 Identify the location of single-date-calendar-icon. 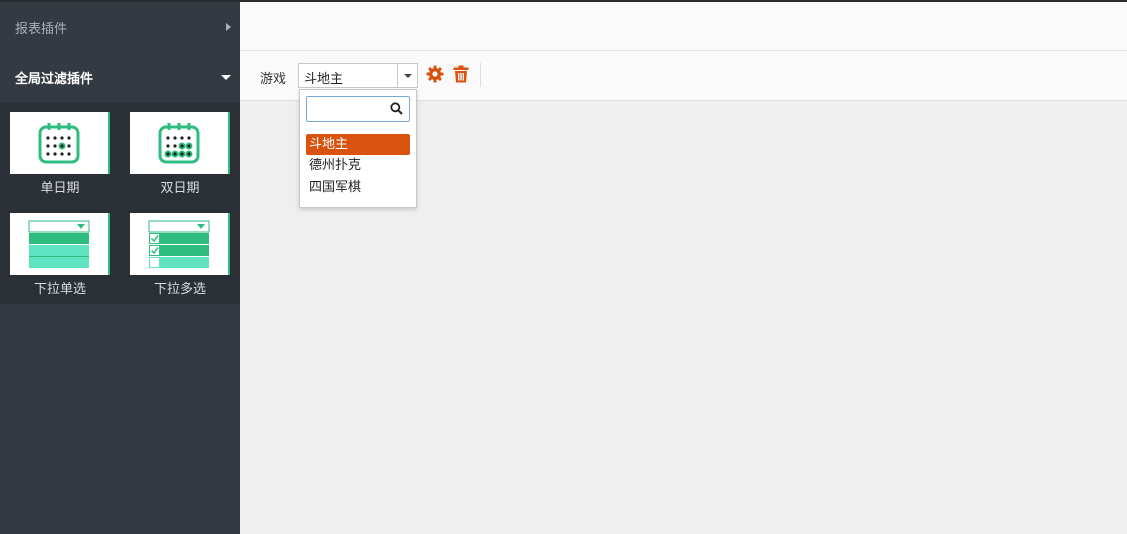
(60, 143).